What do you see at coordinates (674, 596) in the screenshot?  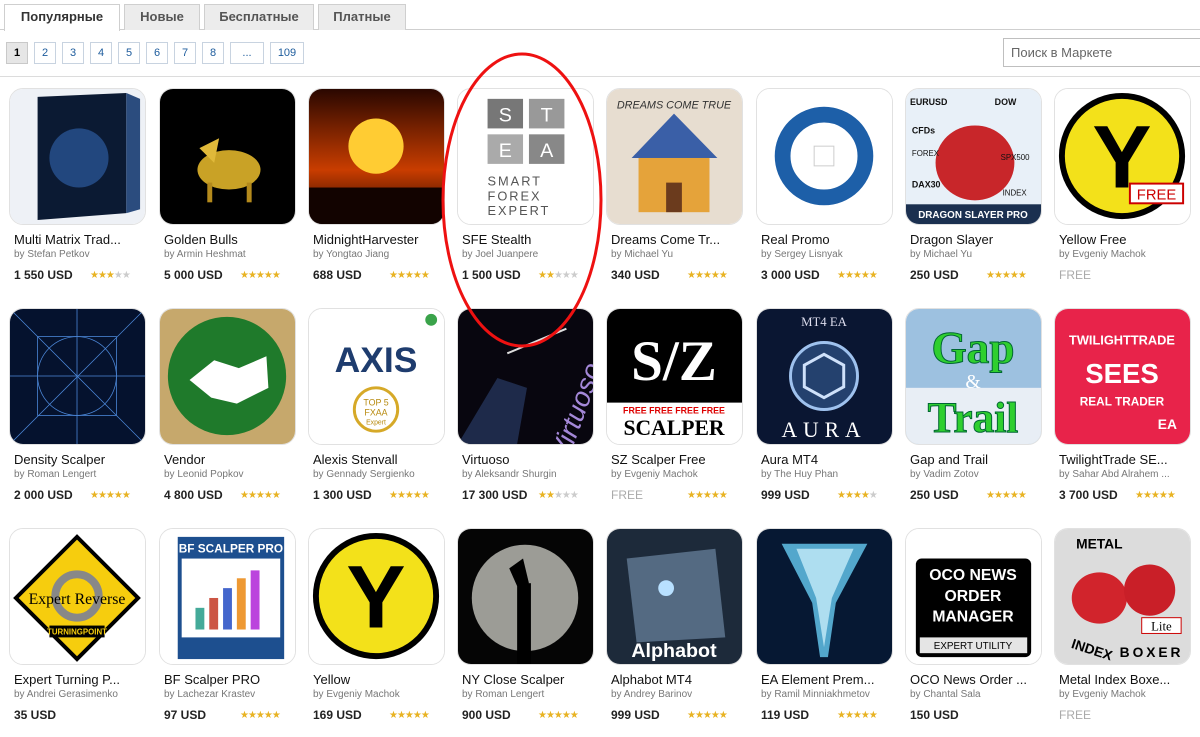 I see `robot-head-icon: Alphabot` at bounding box center [674, 596].